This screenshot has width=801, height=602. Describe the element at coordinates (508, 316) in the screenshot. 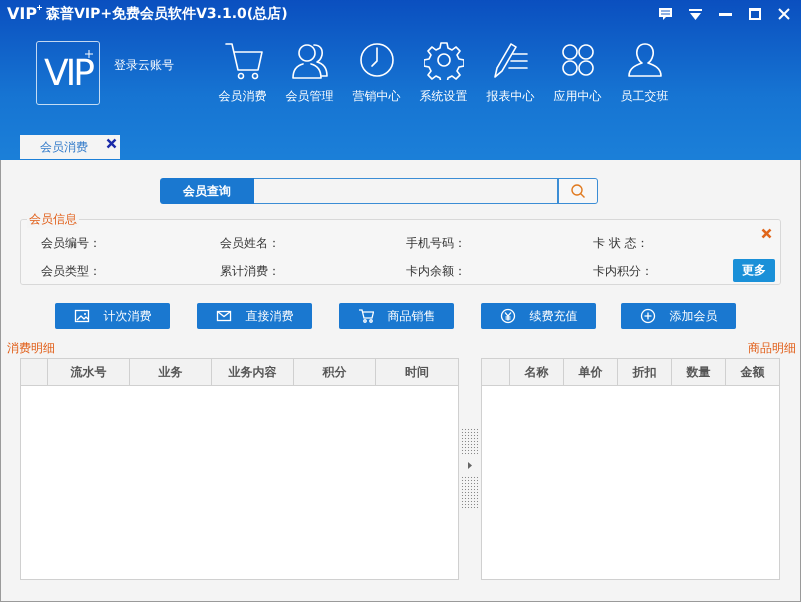

I see `yen-coin-icon` at that location.